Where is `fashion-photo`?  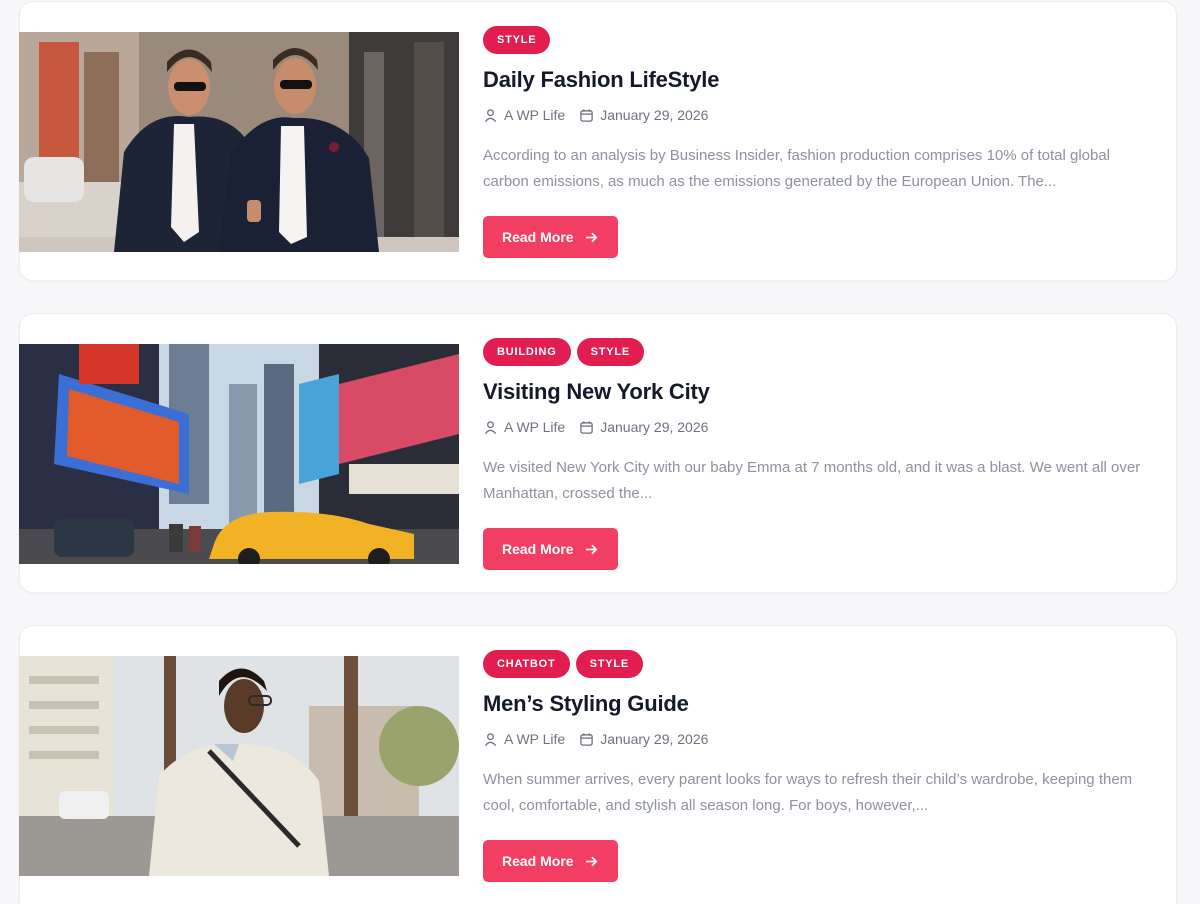
fashion-photo is located at coordinates (239, 142).